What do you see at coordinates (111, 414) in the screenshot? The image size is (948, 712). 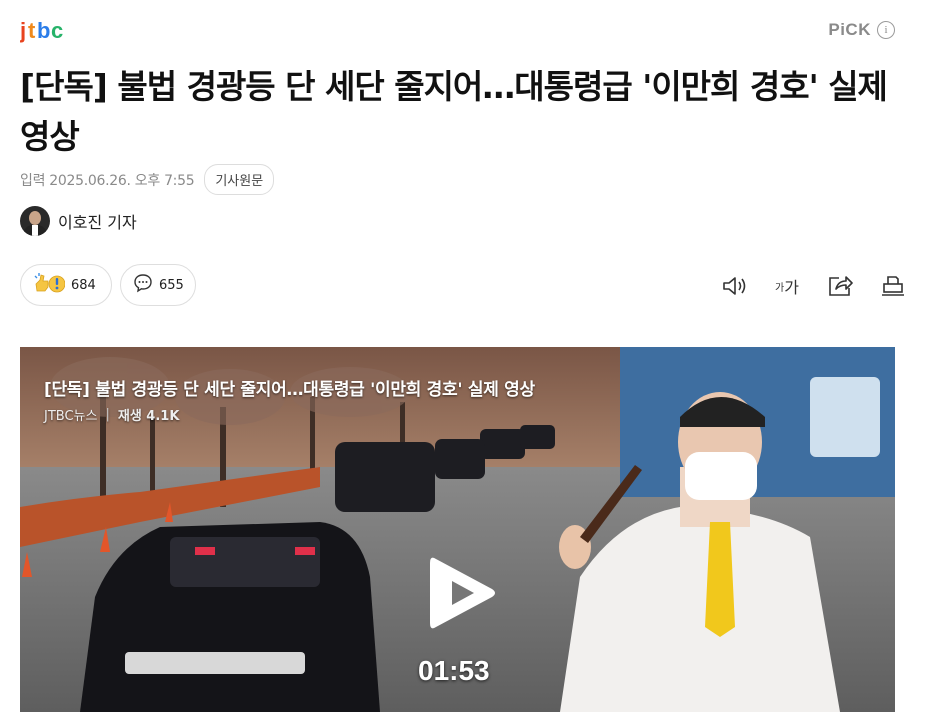 I see `video-source: JTBC뉴스 | 재생 4.1K` at bounding box center [111, 414].